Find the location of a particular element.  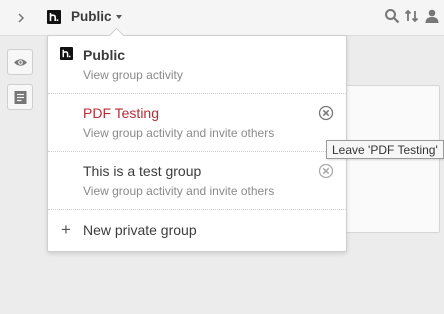

group-item-subtitle: View group activity is located at coordinates (133, 75).